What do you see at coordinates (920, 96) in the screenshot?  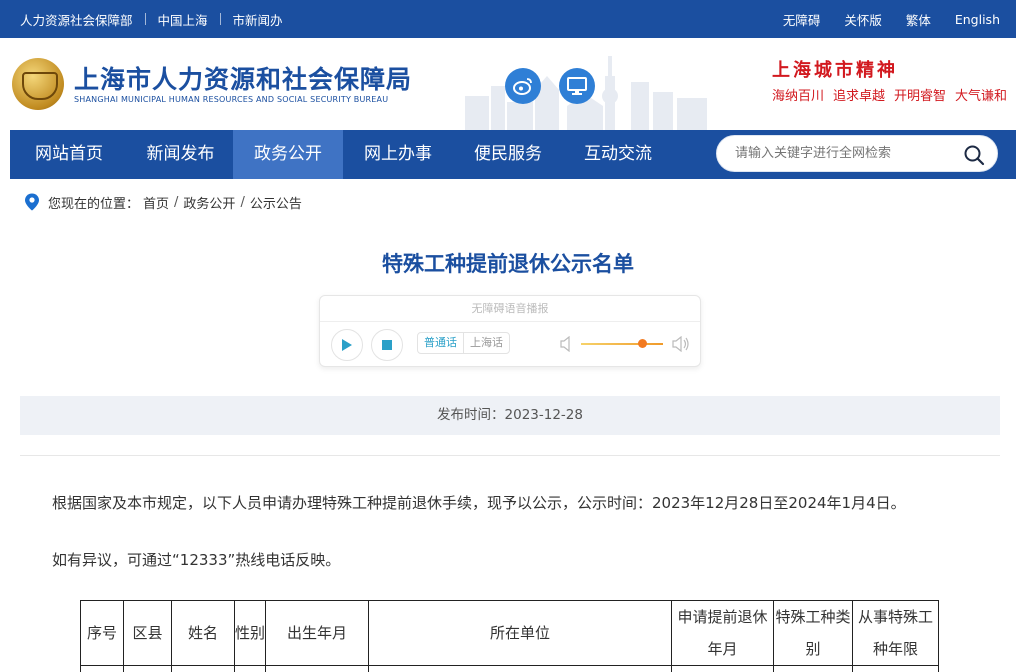 I see `spirit-word: 开明睿智` at bounding box center [920, 96].